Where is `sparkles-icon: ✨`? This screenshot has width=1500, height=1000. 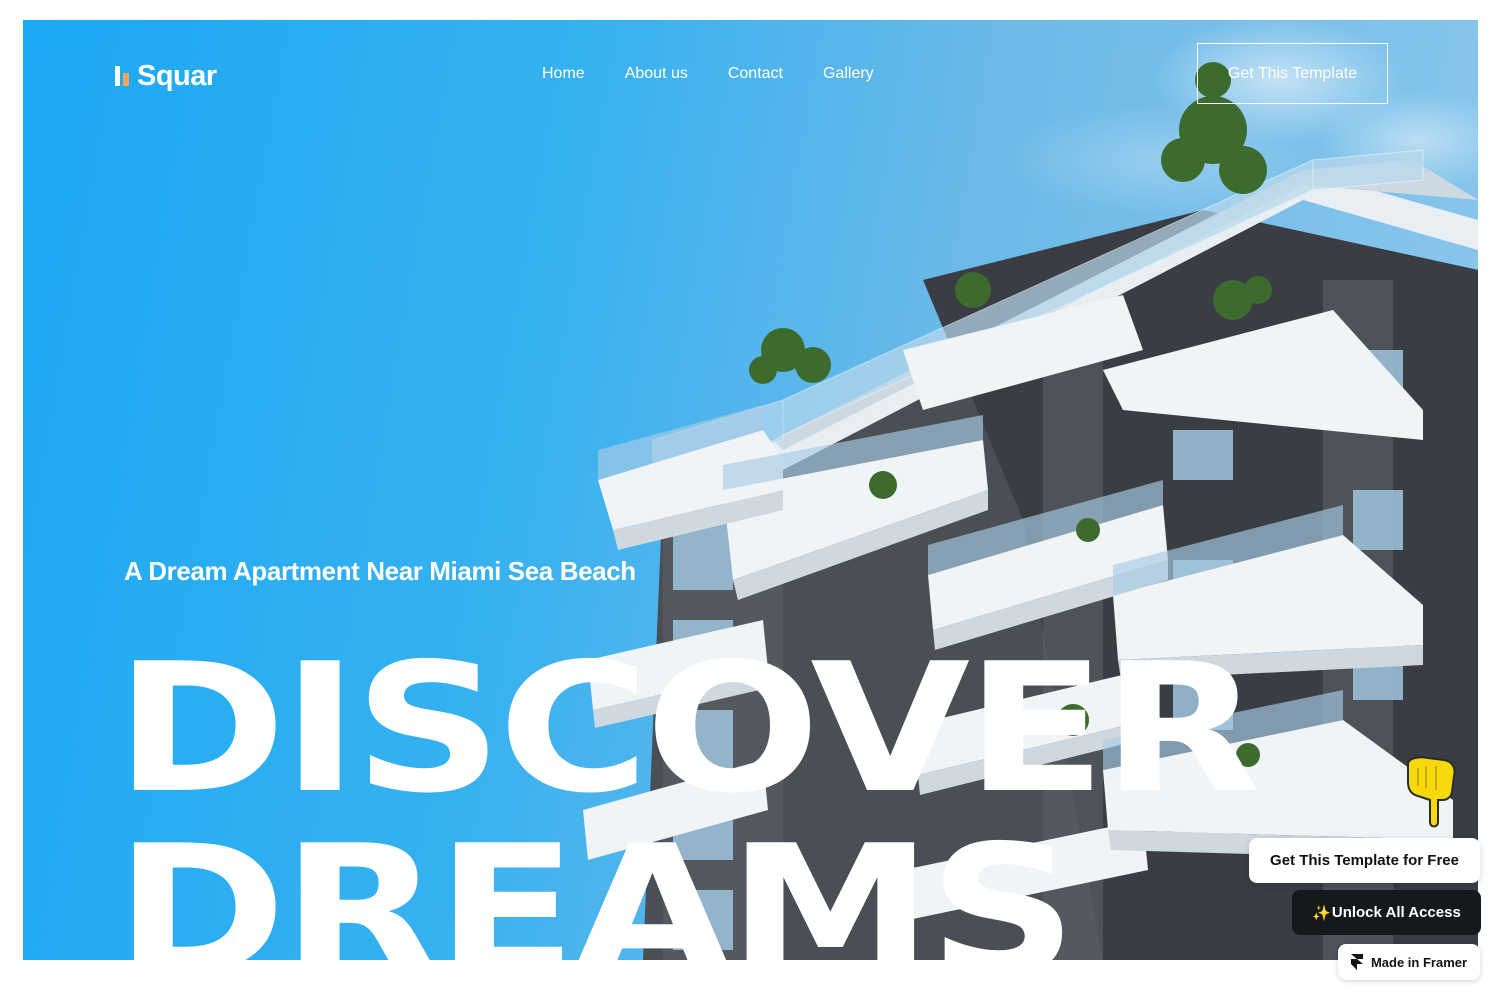
sparkles-icon: ✨ is located at coordinates (1321, 913).